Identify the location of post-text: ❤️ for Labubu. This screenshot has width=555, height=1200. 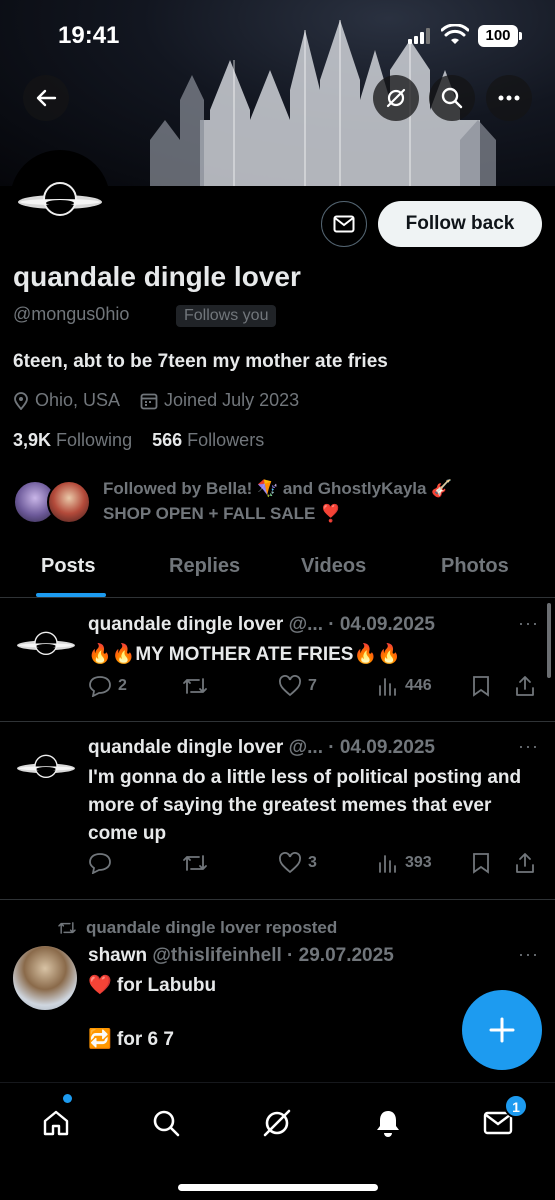
(152, 985).